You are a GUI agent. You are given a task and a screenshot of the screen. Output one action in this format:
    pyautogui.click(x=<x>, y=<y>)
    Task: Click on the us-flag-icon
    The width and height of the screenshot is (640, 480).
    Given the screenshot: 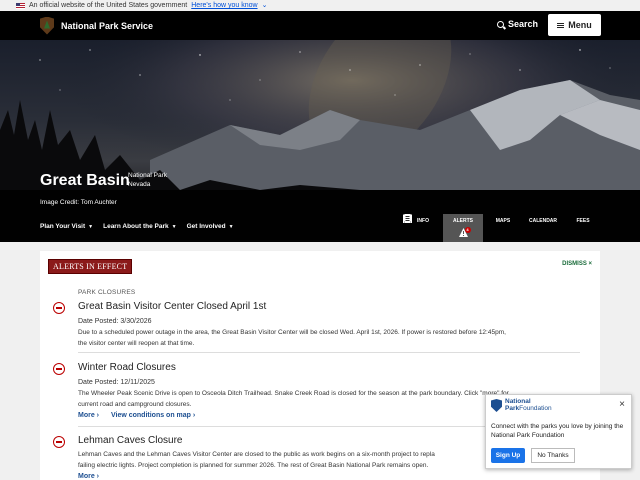 What is the action you would take?
    pyautogui.click(x=20, y=5)
    